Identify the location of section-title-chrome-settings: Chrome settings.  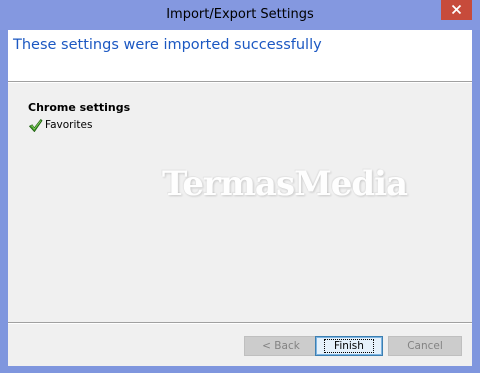
(79, 107).